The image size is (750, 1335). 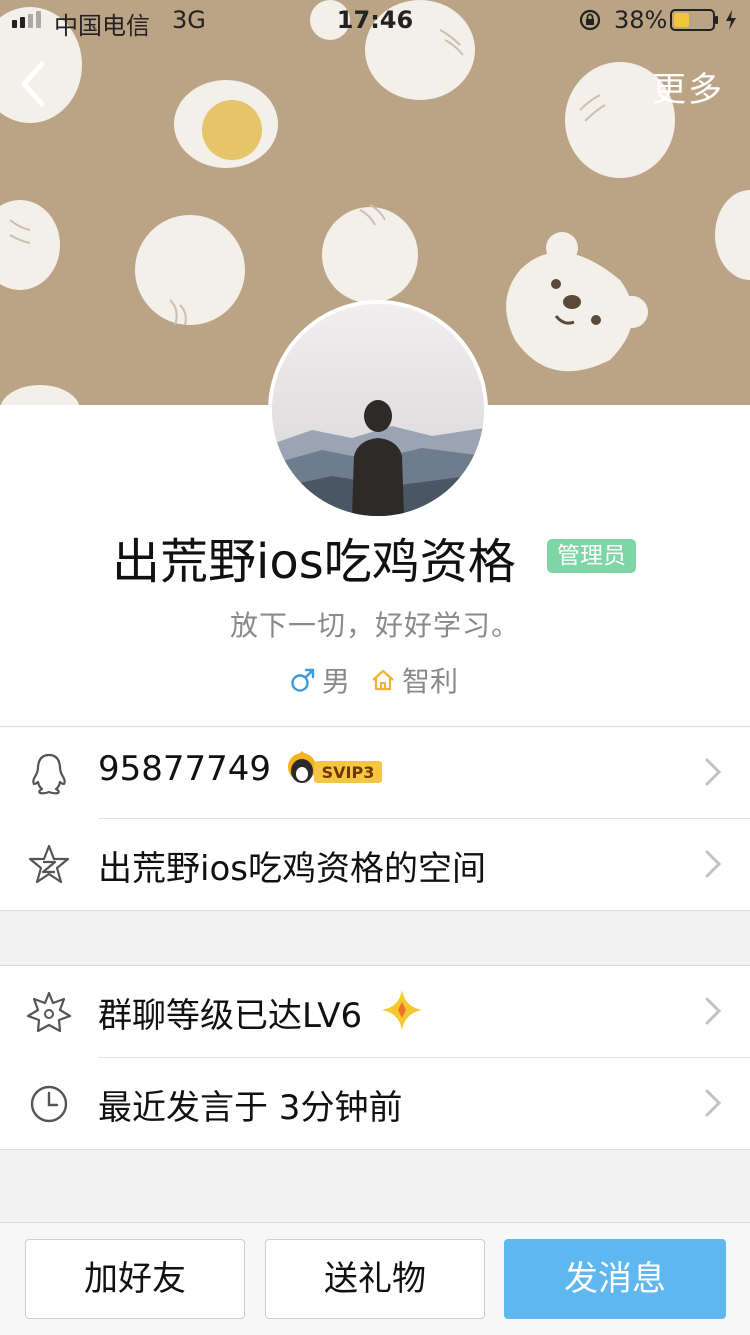 I want to click on profile-name: 出荒野ios吃鸡资格, so click(x=314, y=562).